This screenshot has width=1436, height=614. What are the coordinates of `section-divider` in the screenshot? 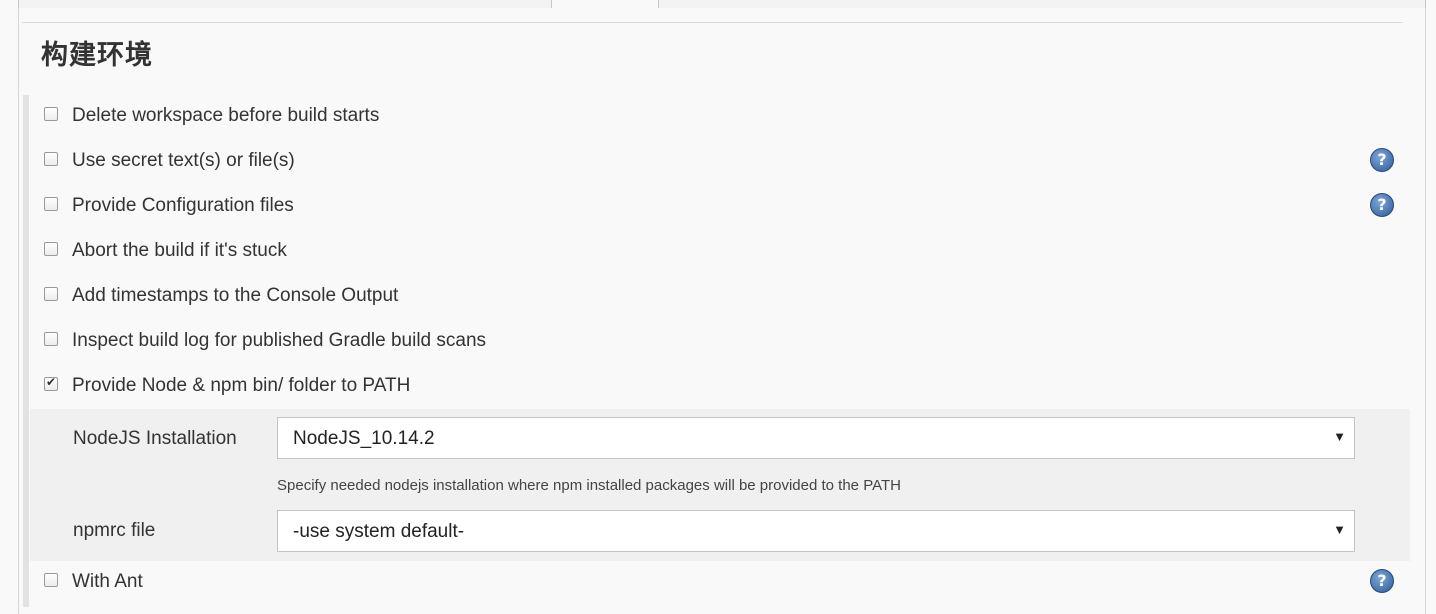 It's located at (712, 22).